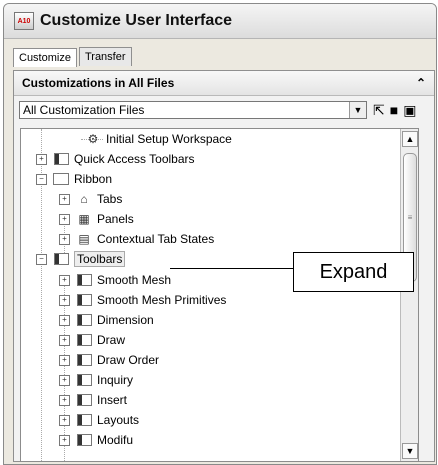 This screenshot has width=438, height=465. I want to click on tree-item-label: Quick Access Toolbars, so click(134, 159).